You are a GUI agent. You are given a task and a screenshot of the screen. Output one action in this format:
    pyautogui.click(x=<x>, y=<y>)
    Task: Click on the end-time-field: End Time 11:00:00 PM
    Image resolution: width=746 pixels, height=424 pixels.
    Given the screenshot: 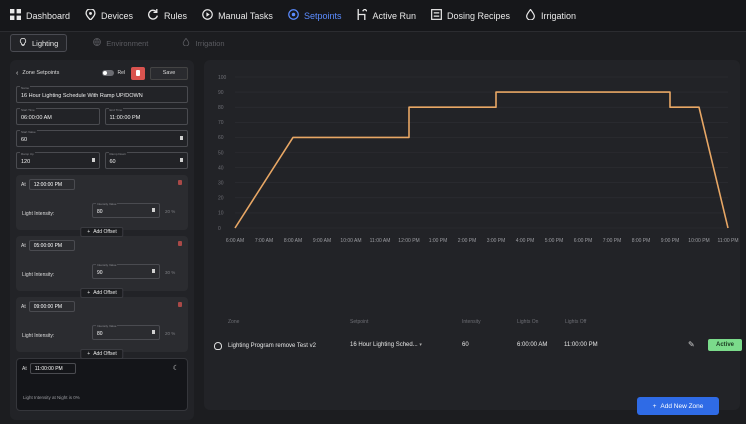 What is the action you would take?
    pyautogui.click(x=146, y=116)
    